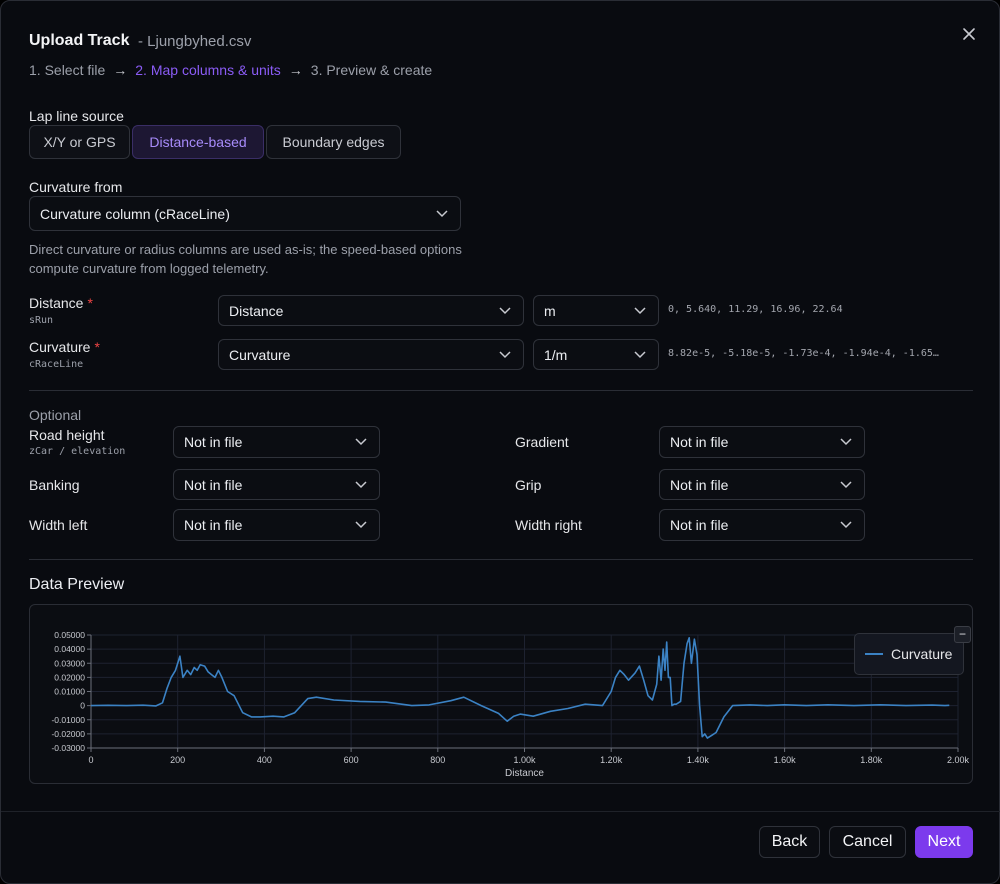 The height and width of the screenshot is (884, 1000). I want to click on back-button: Back, so click(789, 842).